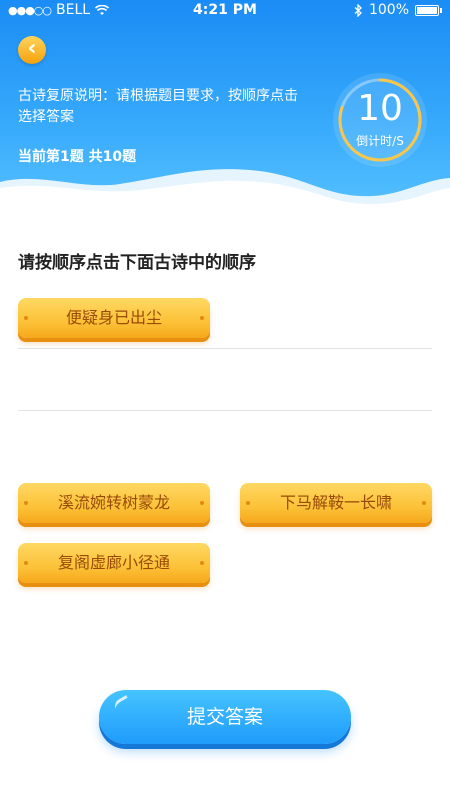  Describe the element at coordinates (225, 11) in the screenshot. I see `status-bar: ●●●○○ BELL 4:21 PM 100%` at that location.